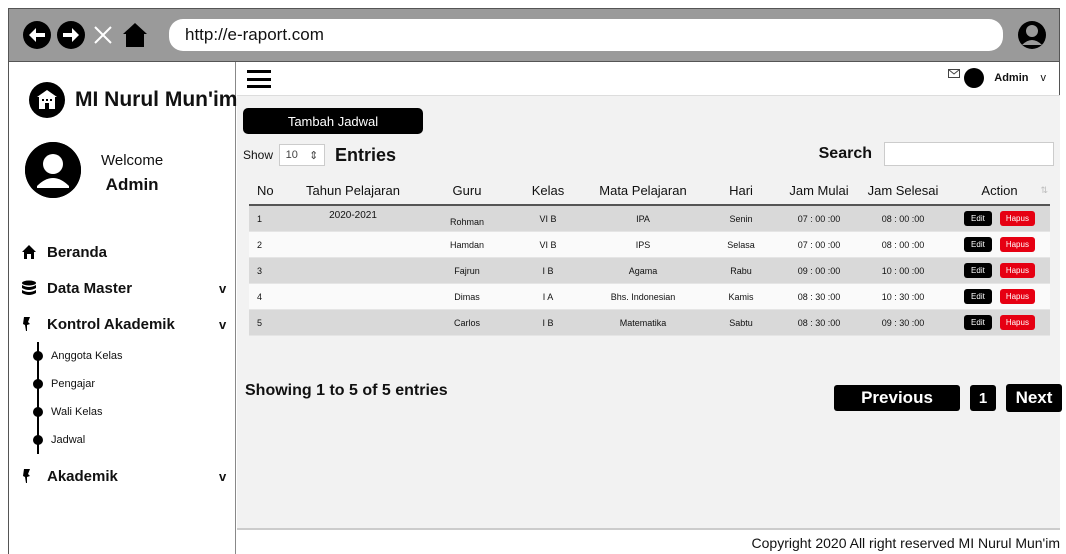 The height and width of the screenshot is (554, 1066). What do you see at coordinates (954, 74) in the screenshot?
I see `mail-icon` at bounding box center [954, 74].